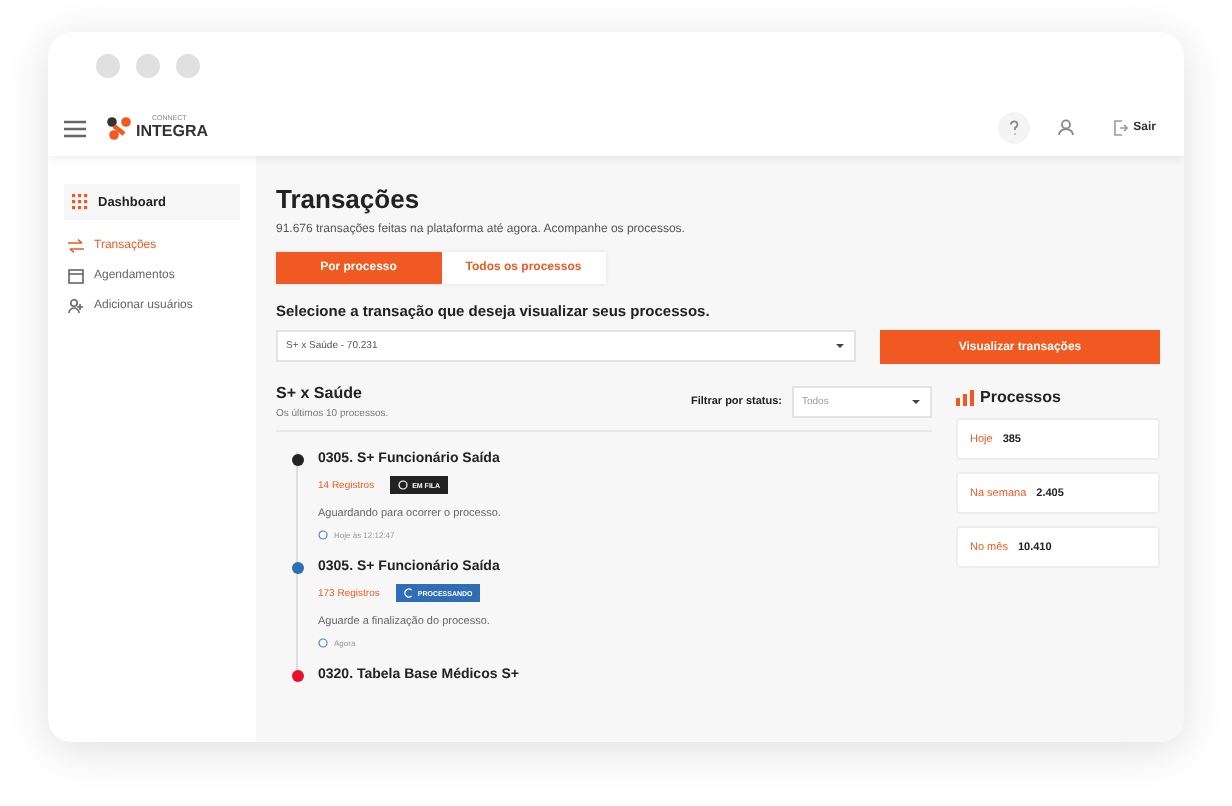  Describe the element at coordinates (80, 202) in the screenshot. I see `grid-icon` at that location.